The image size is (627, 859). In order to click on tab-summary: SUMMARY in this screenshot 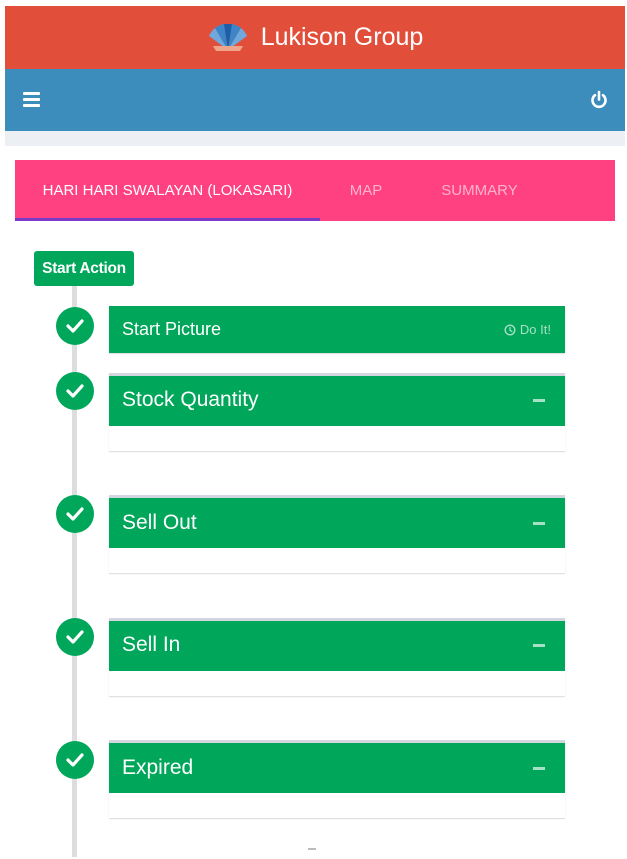, I will do `click(479, 190)`.